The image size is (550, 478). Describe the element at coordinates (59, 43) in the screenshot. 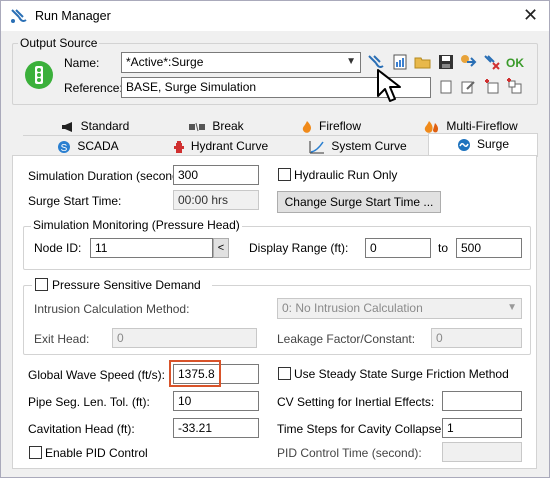

I see `output-source-label: Output Source` at that location.